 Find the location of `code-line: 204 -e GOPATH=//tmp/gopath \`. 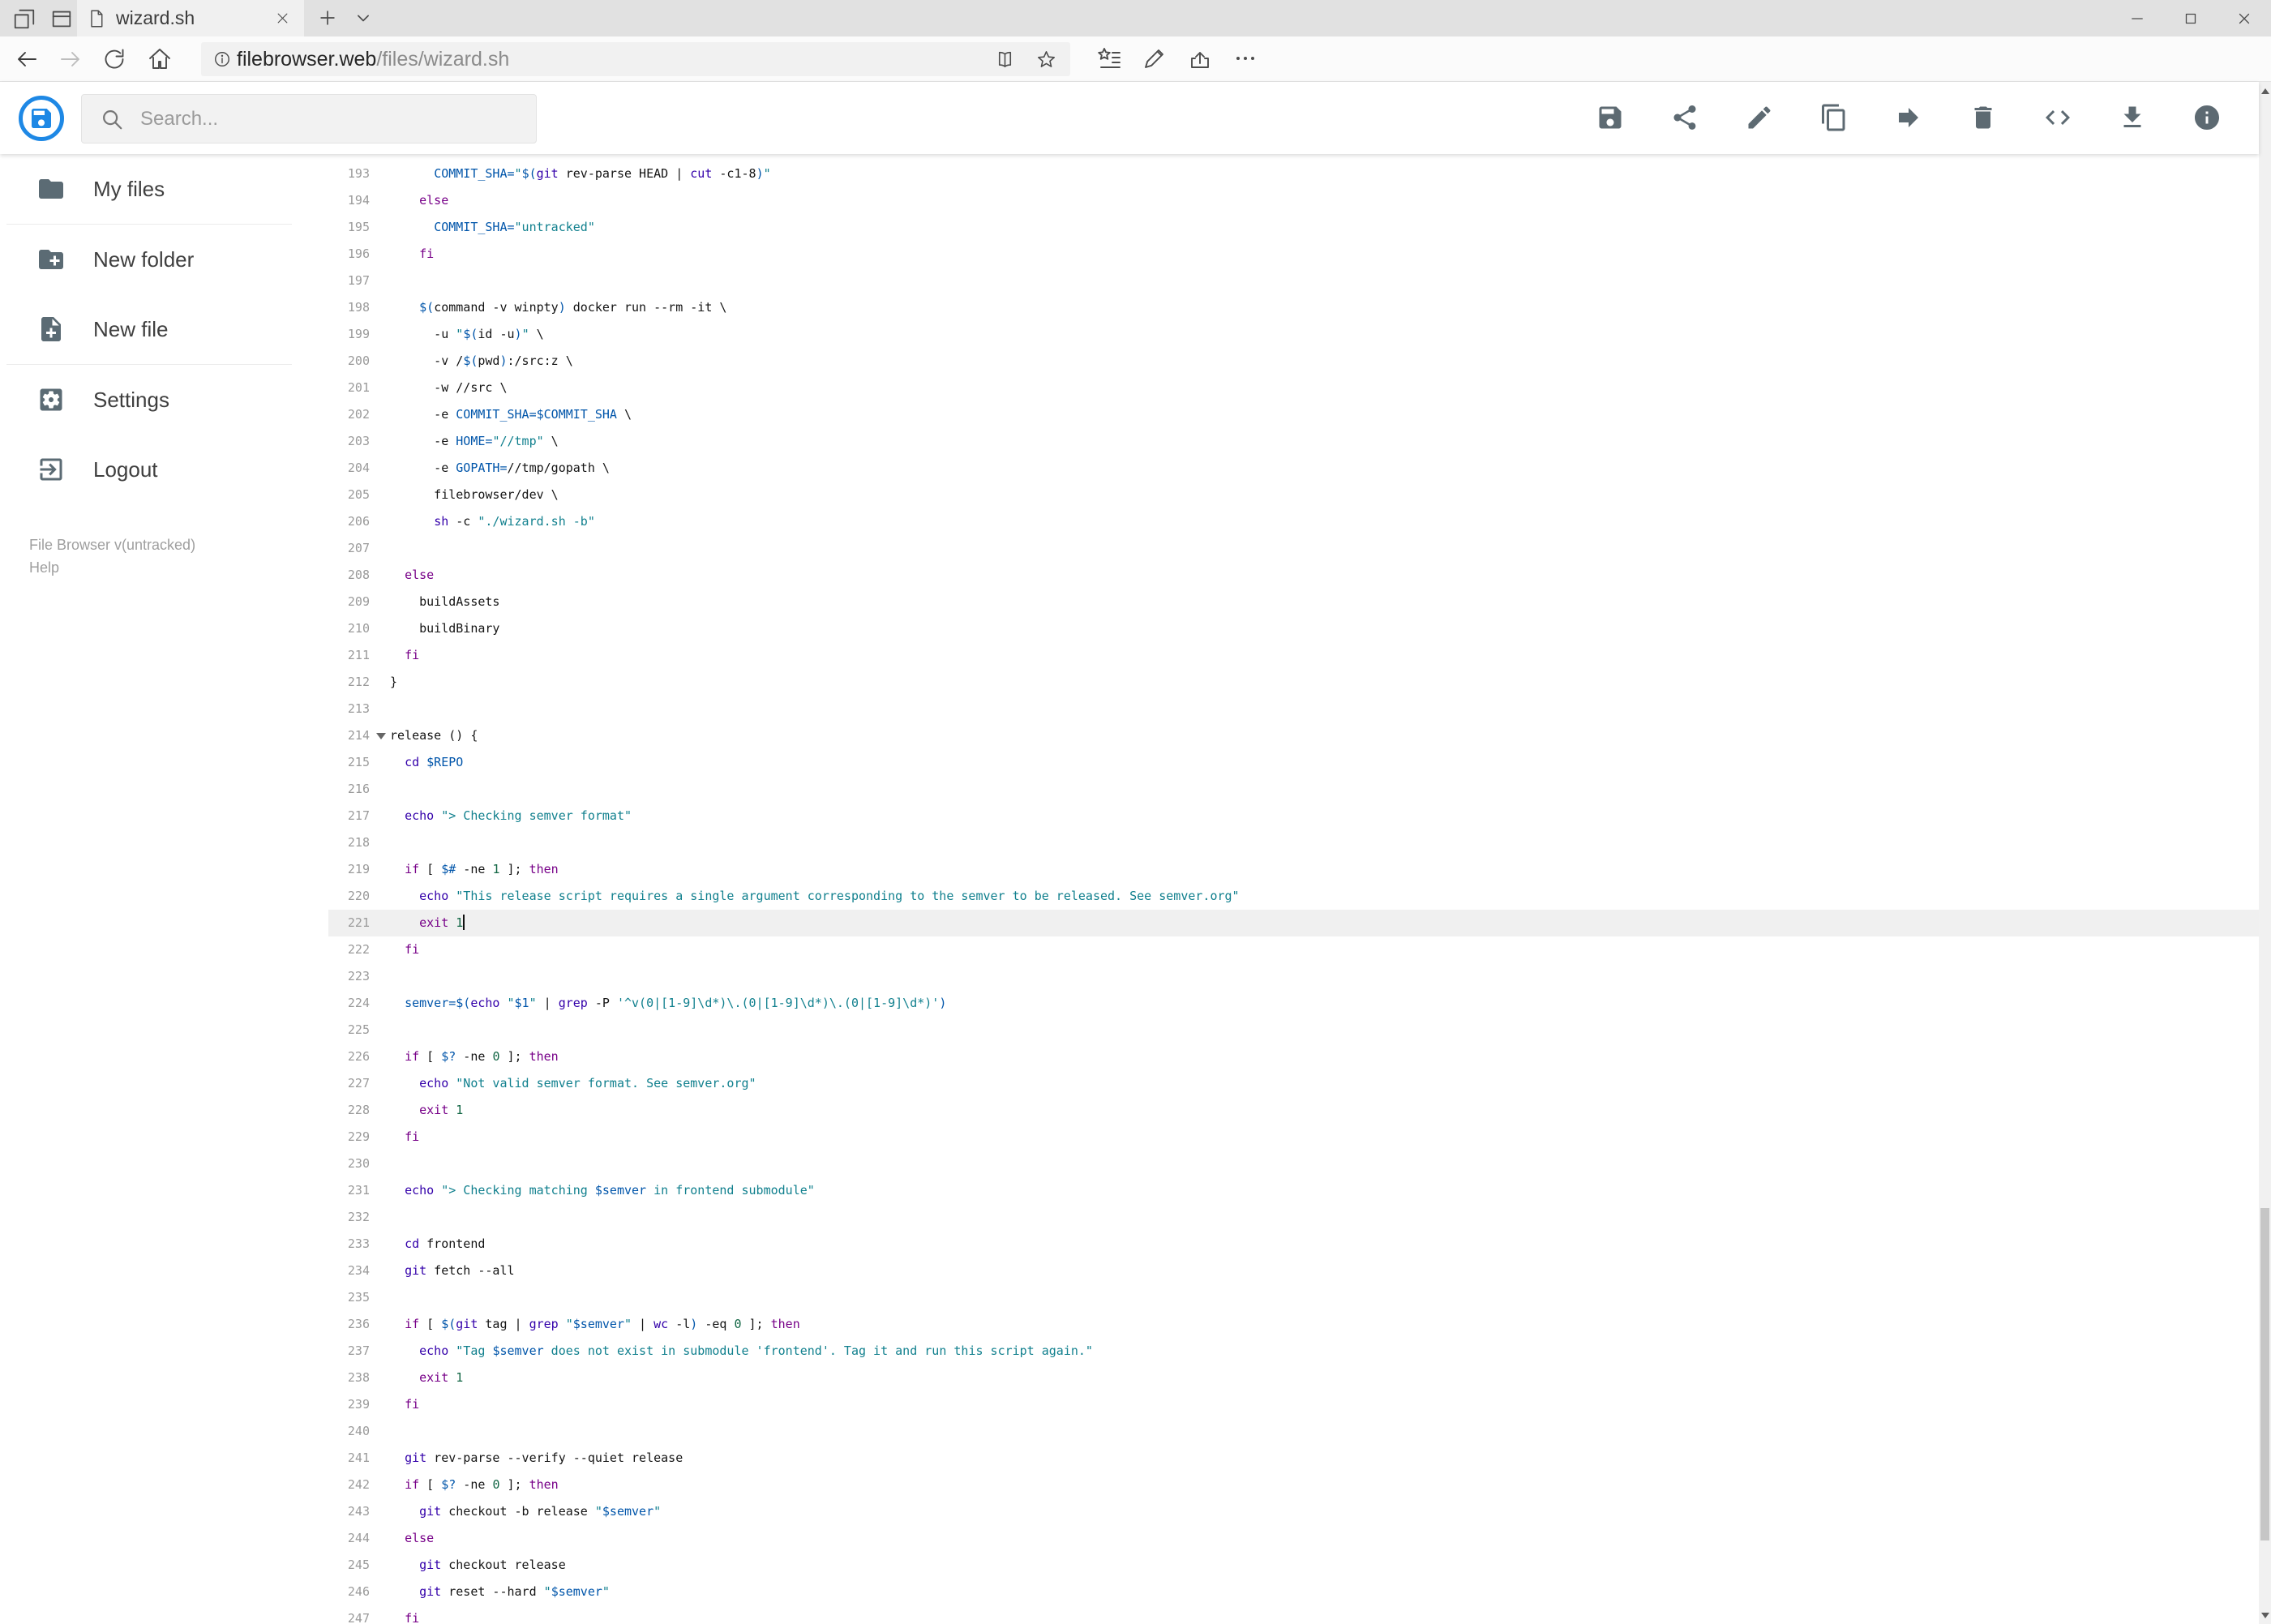

code-line: 204 -e GOPATH=//tmp/gopath \ is located at coordinates (1293, 469).